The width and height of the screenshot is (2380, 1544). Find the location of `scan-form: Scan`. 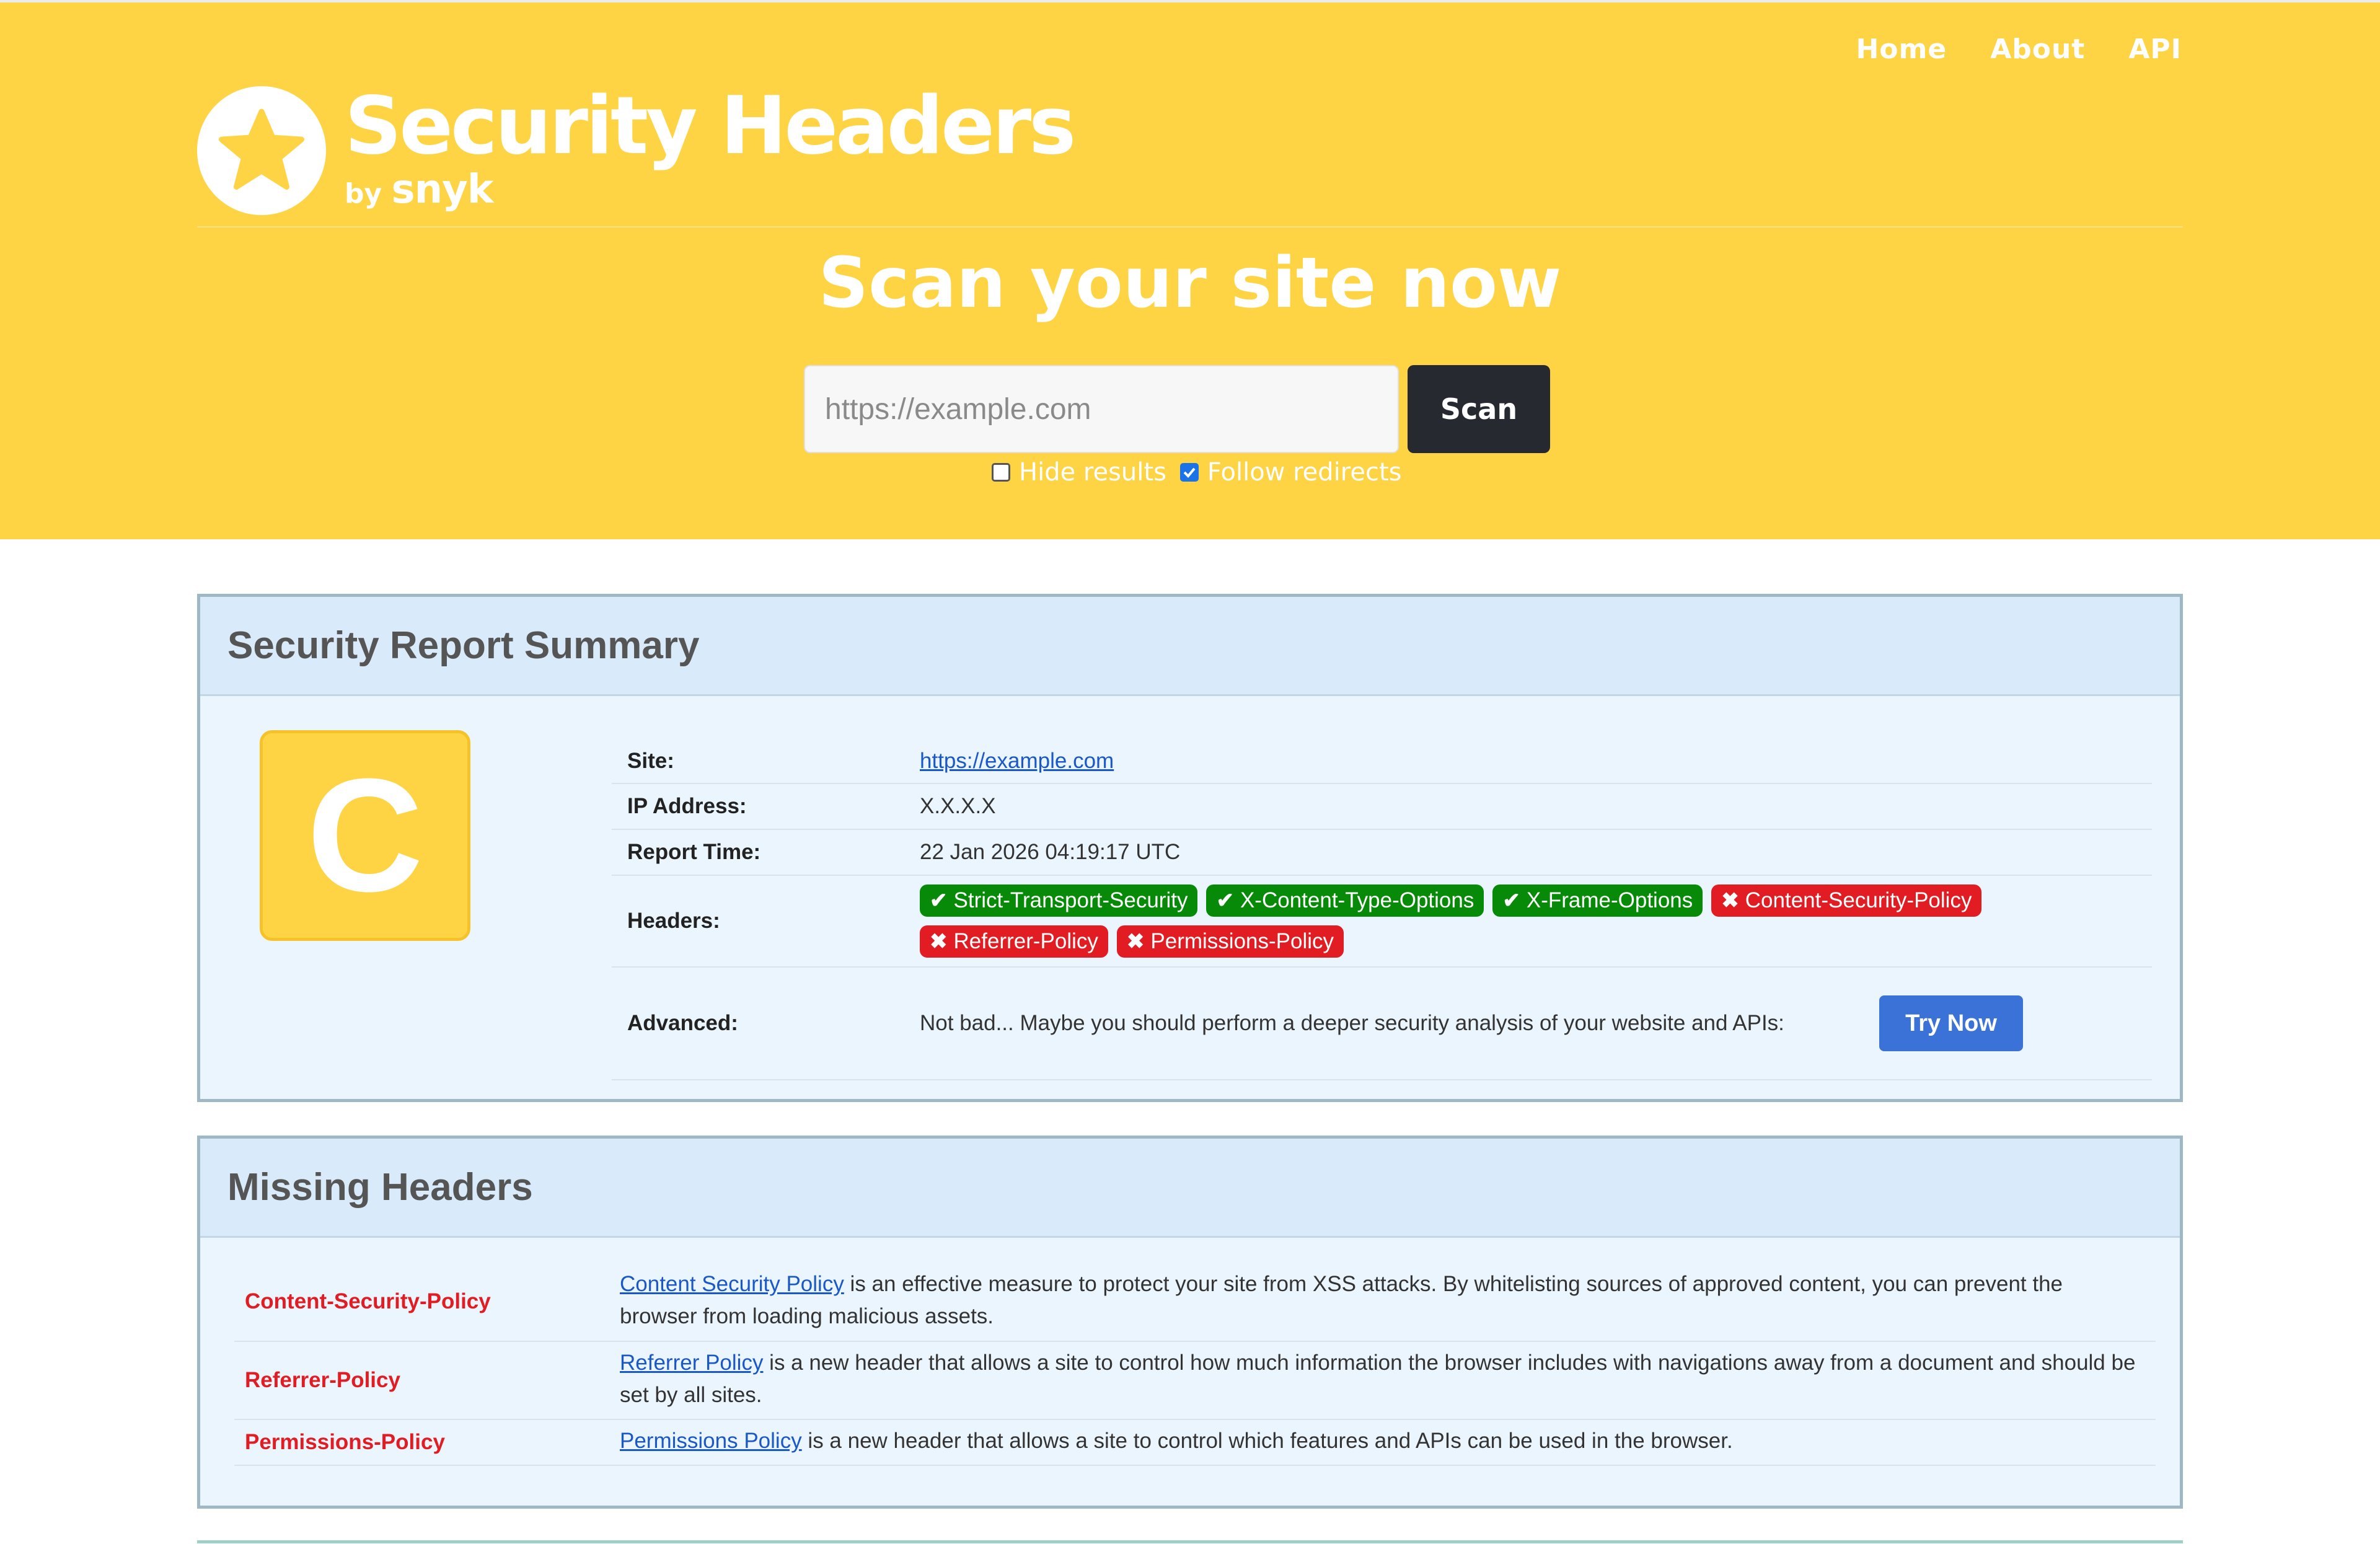

scan-form: Scan is located at coordinates (1177, 409).